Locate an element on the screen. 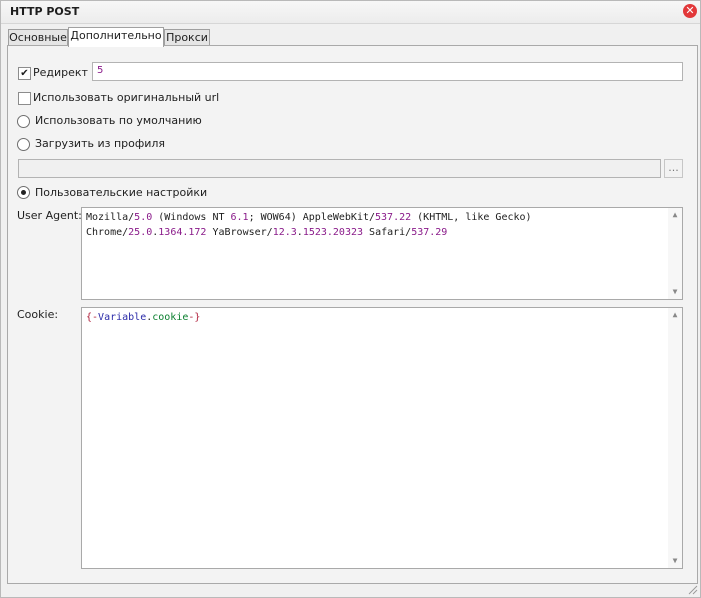  cookie-scrollbar: ▲ ▼ is located at coordinates (675, 438).